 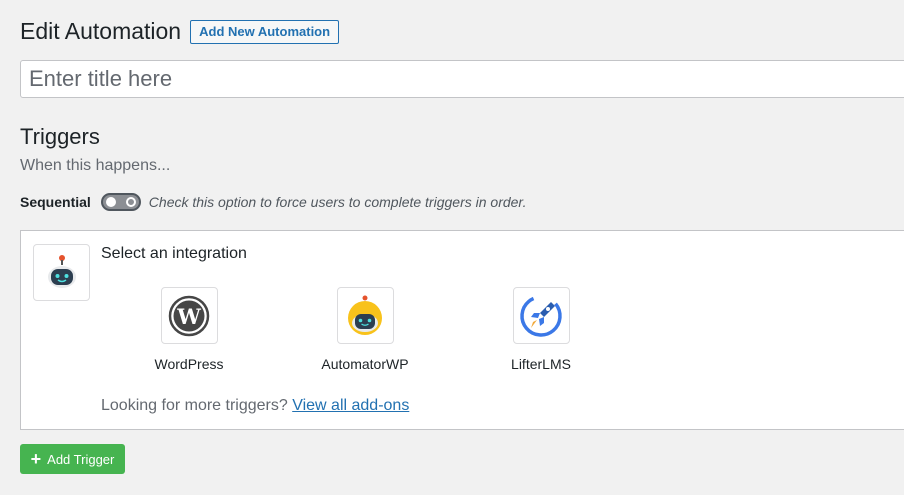 I want to click on triggers-heading: Triggers, so click(x=60, y=136).